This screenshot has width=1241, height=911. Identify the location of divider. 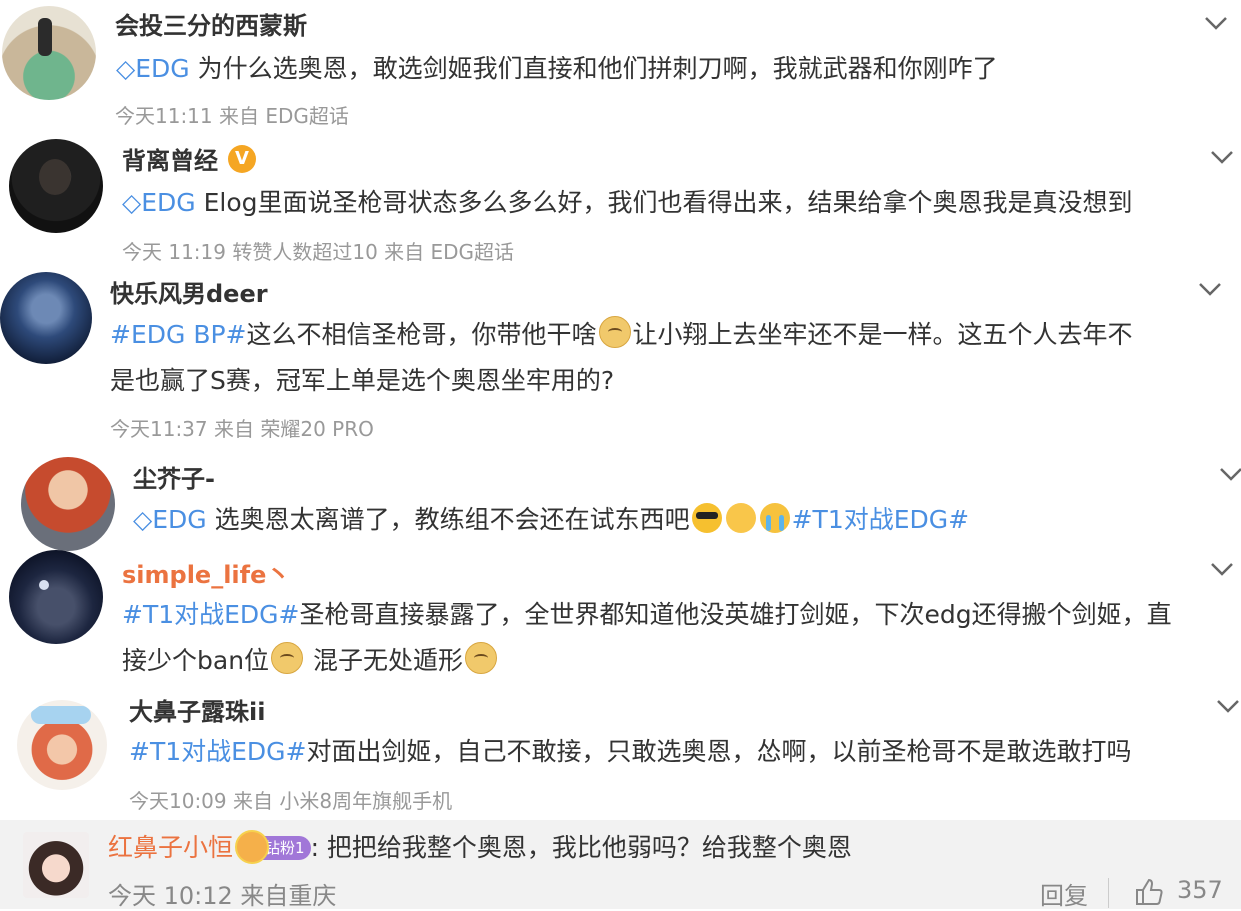
(1108, 893).